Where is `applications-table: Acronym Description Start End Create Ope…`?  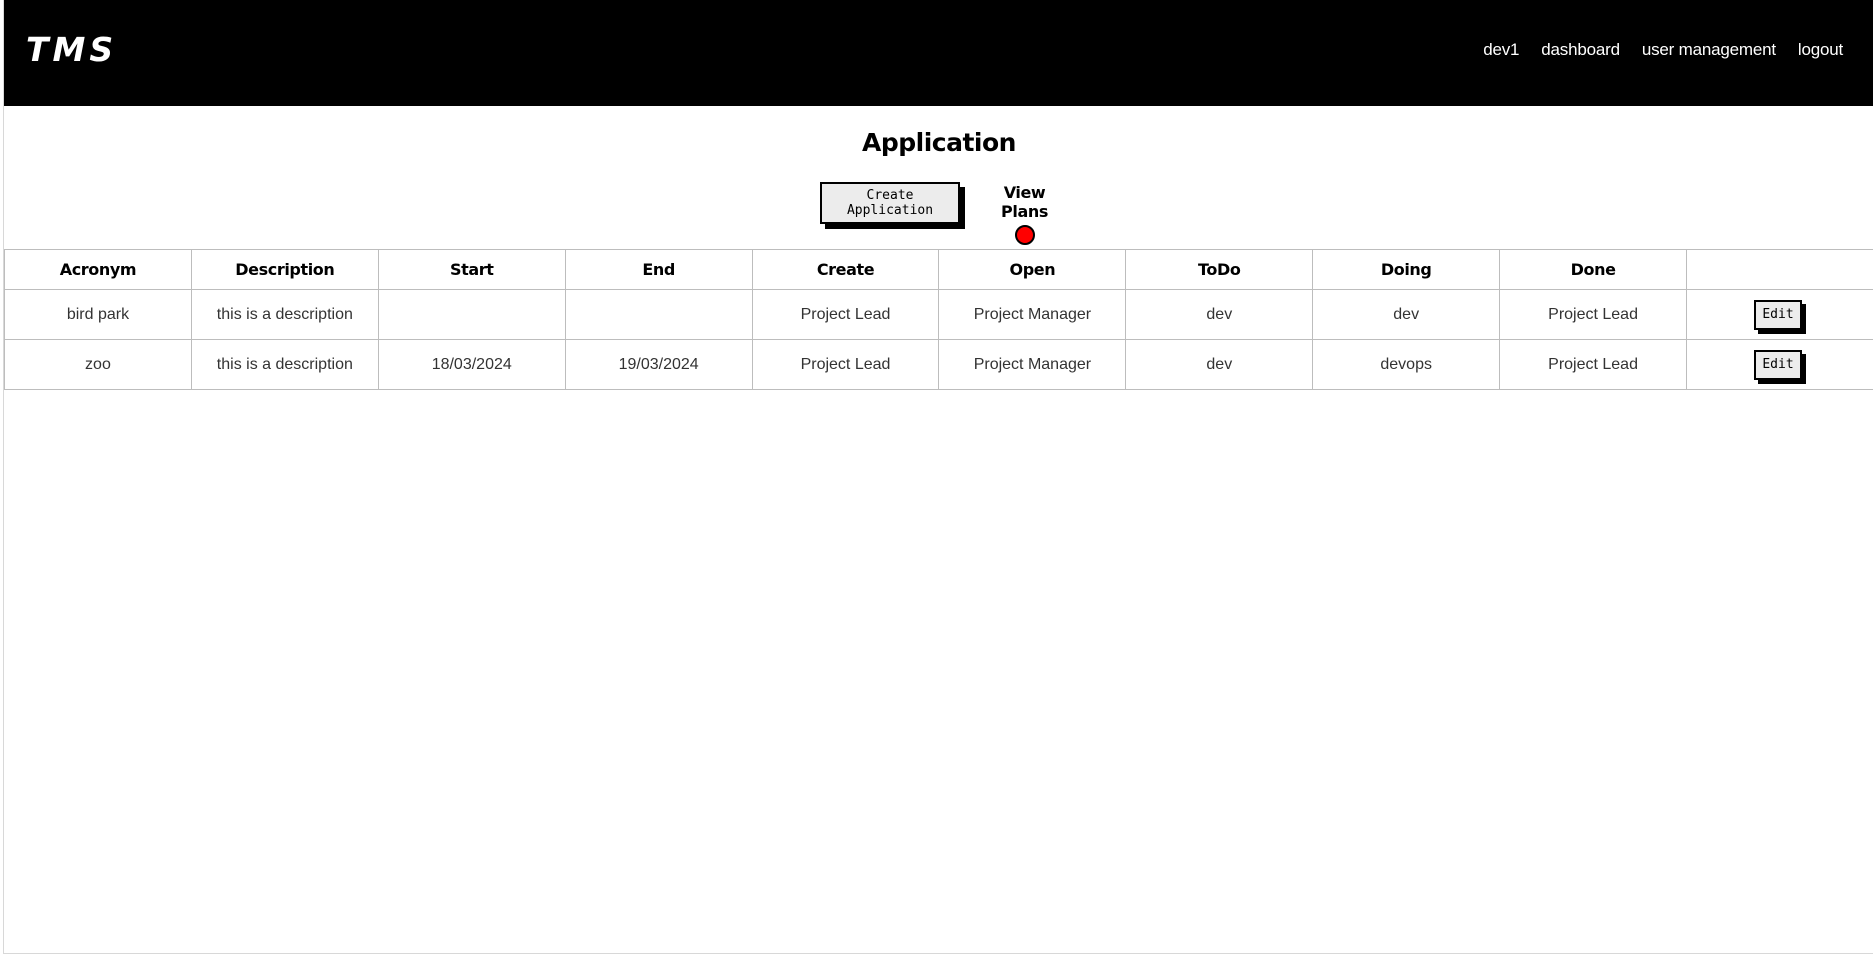 applications-table: Acronym Description Start End Create Ope… is located at coordinates (938, 319).